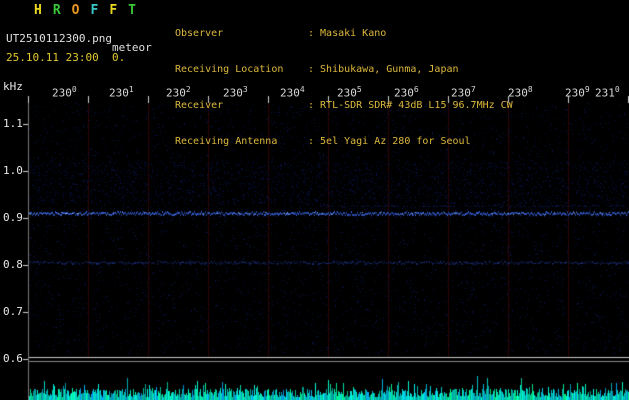 The height and width of the screenshot is (400, 629). Describe the element at coordinates (473, 89) in the screenshot. I see `x-label-minute: 7` at that location.